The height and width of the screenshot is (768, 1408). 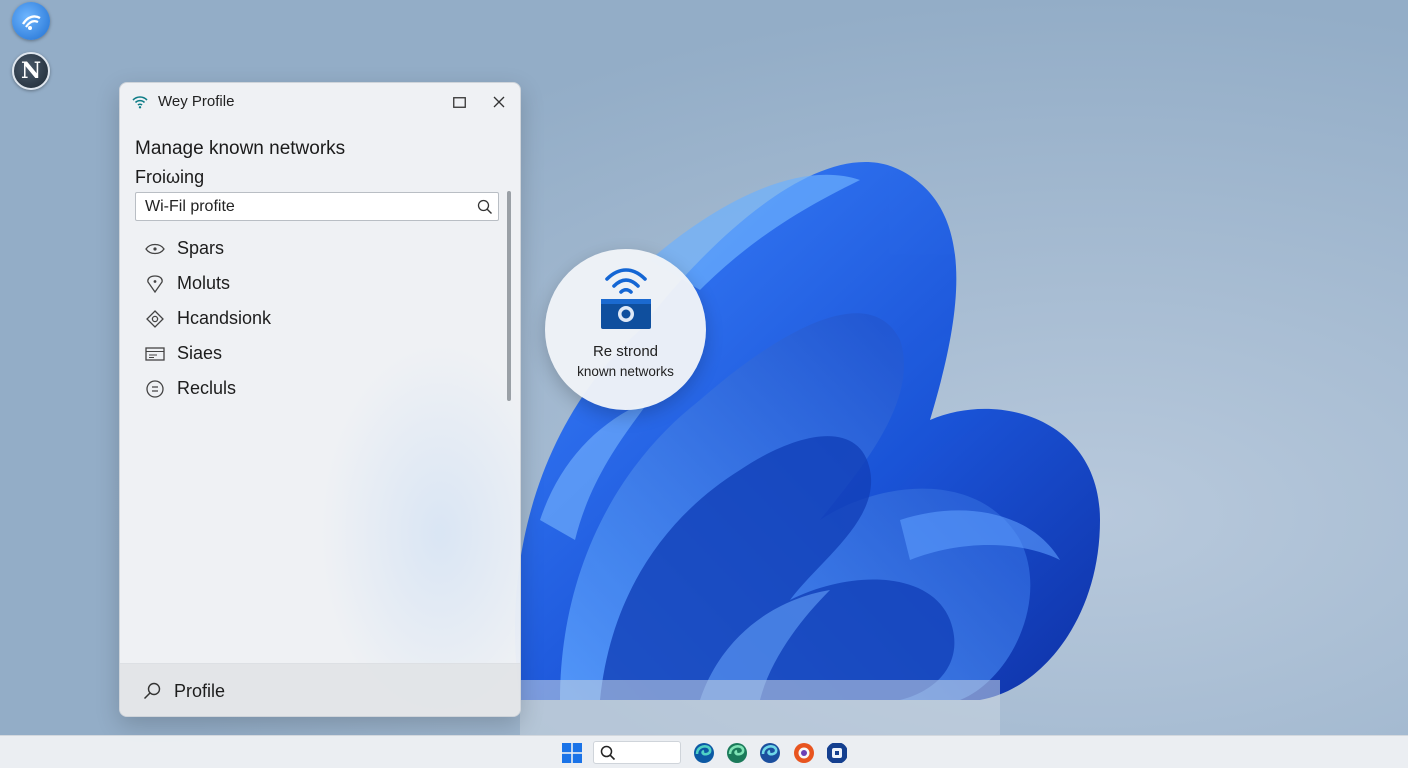 What do you see at coordinates (155, 284) in the screenshot?
I see `location-pin-icon` at bounding box center [155, 284].